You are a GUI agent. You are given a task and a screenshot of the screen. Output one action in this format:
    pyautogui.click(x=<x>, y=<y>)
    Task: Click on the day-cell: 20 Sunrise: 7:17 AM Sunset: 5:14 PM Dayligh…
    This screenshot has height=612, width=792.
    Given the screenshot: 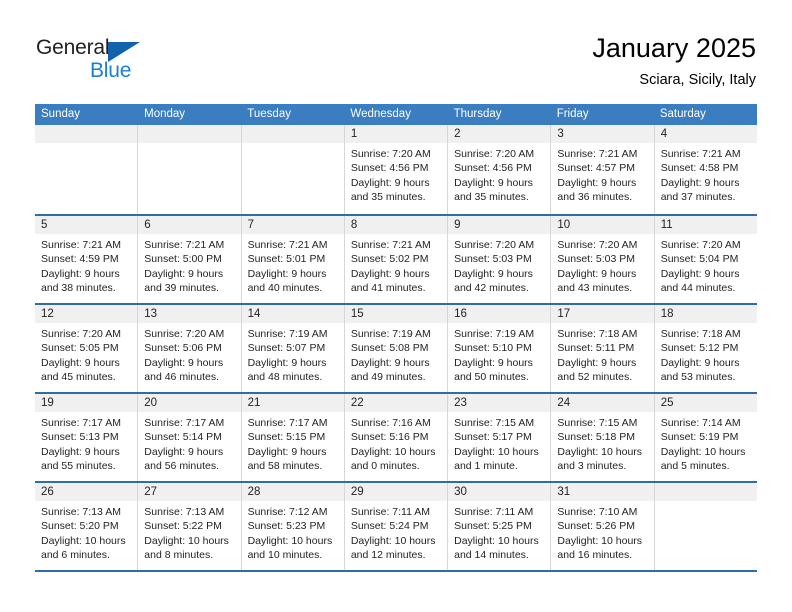 What is the action you would take?
    pyautogui.click(x=189, y=437)
    